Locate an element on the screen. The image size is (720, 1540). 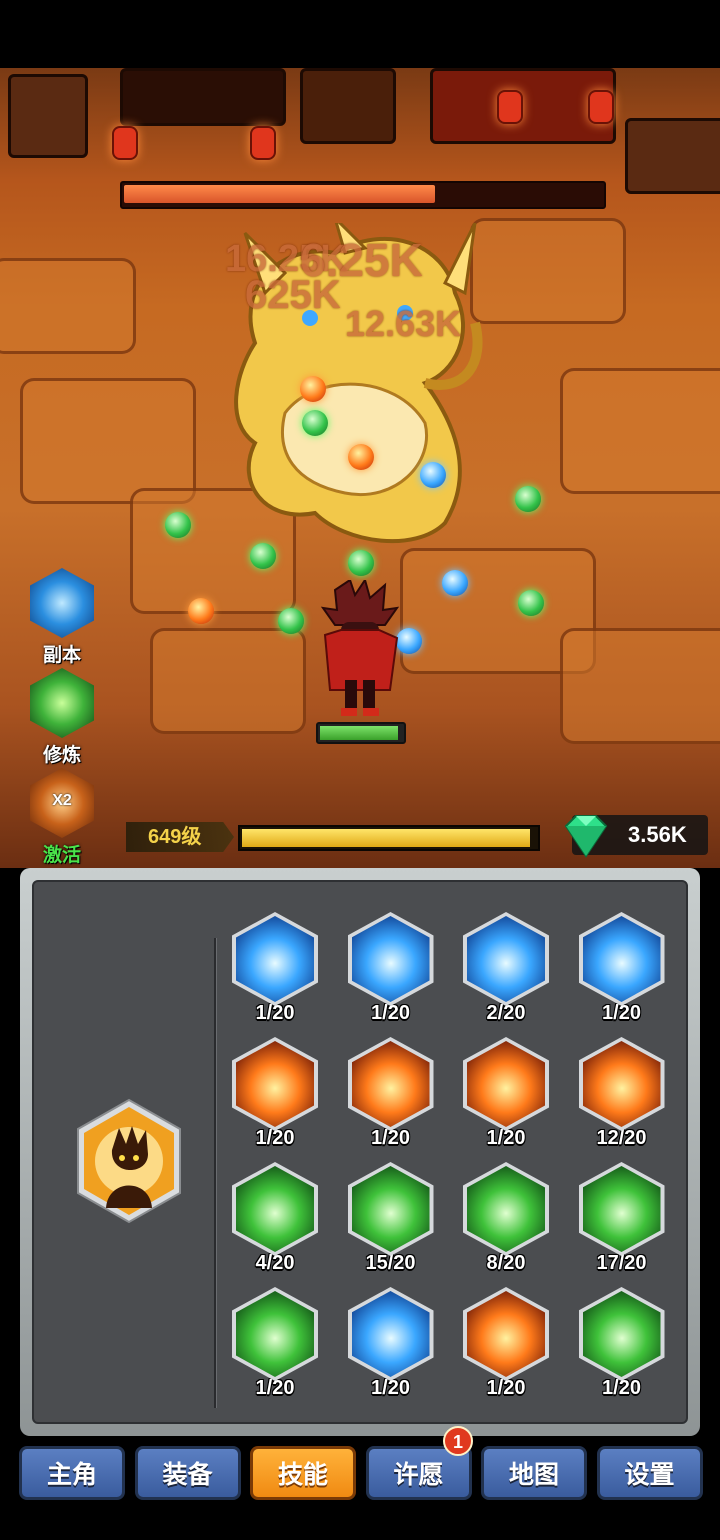
boss-health-bar is located at coordinates (363, 195).